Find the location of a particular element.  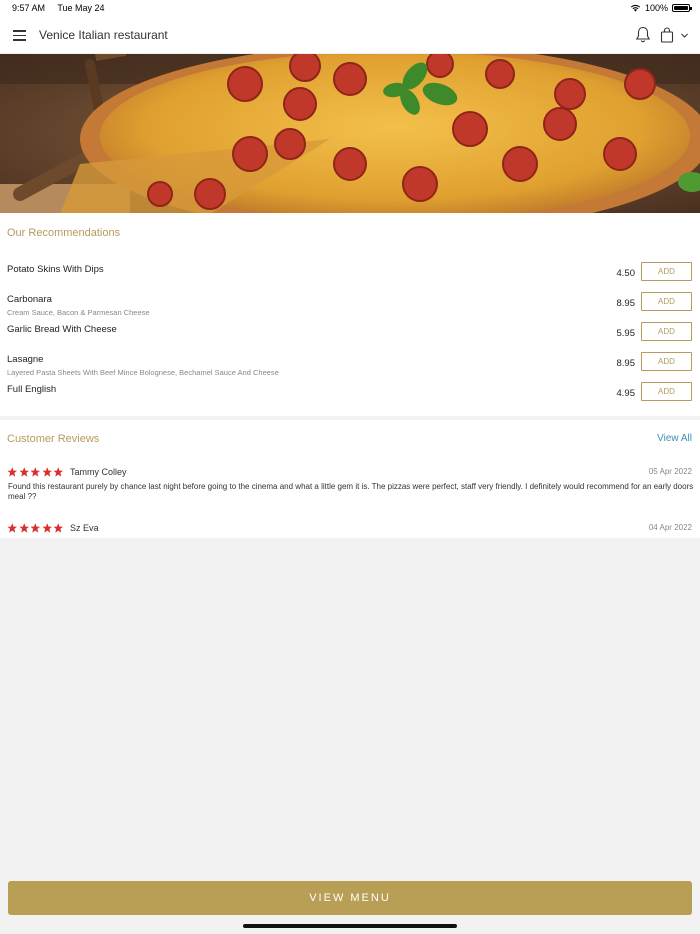

menu-item-price: 5.95 is located at coordinates (626, 333).